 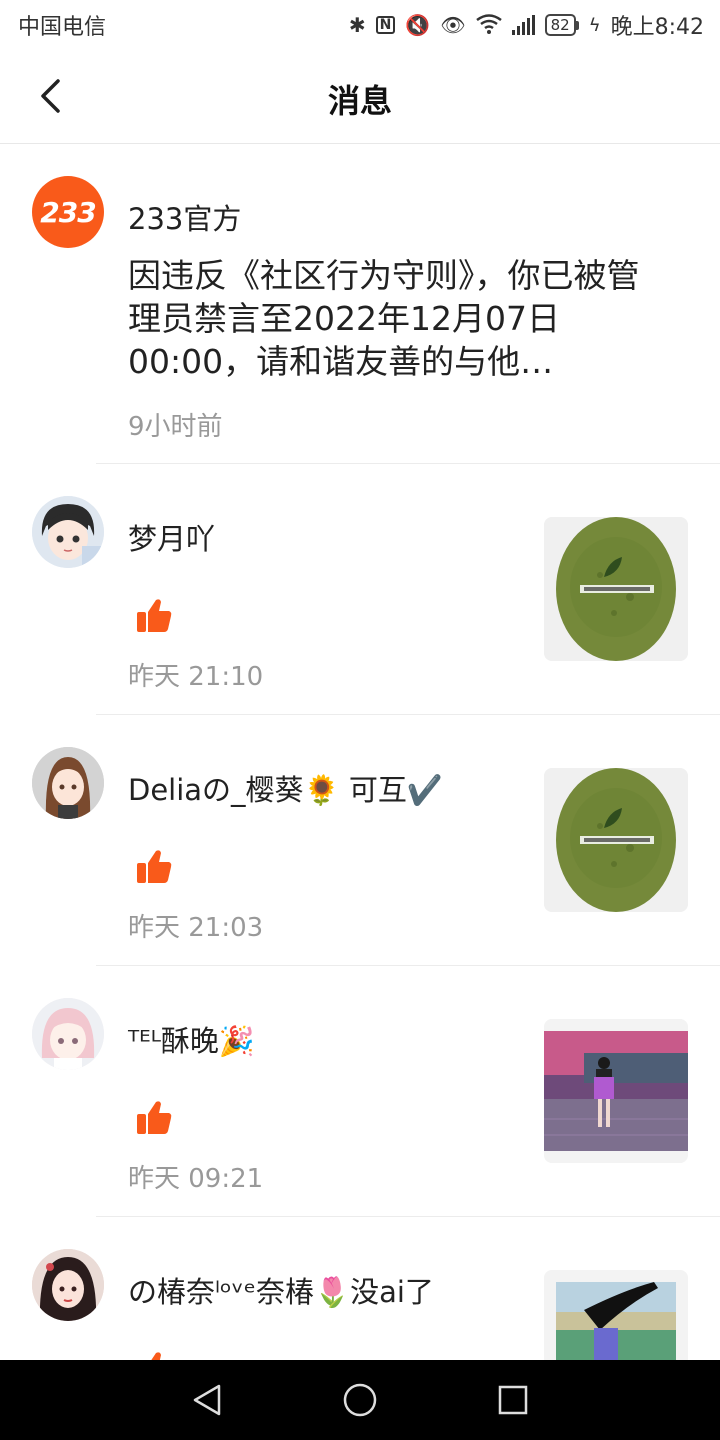 I want to click on square-recents-icon, so click(x=513, y=1400).